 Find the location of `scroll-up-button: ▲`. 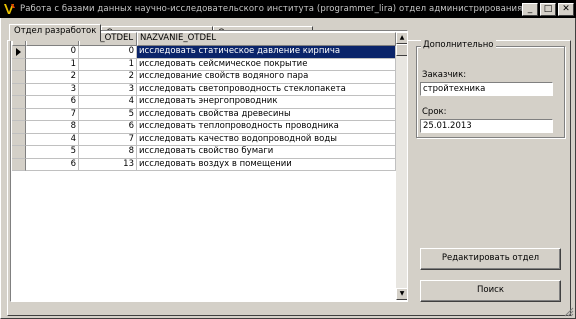

scroll-up-button: ▲ is located at coordinates (401, 38).